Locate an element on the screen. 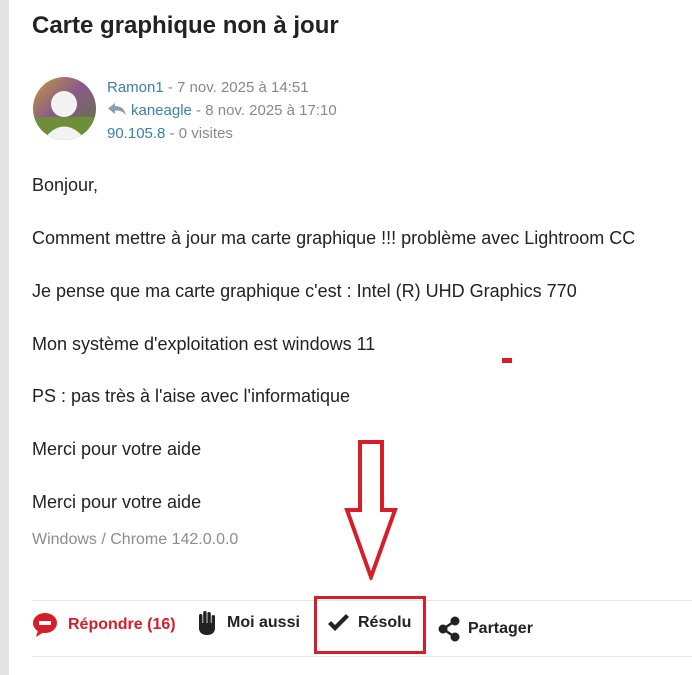 Image resolution: width=692 pixels, height=675 pixels. last-reply-date: - 8 nov. 2025 à 17:10 is located at coordinates (264, 110).